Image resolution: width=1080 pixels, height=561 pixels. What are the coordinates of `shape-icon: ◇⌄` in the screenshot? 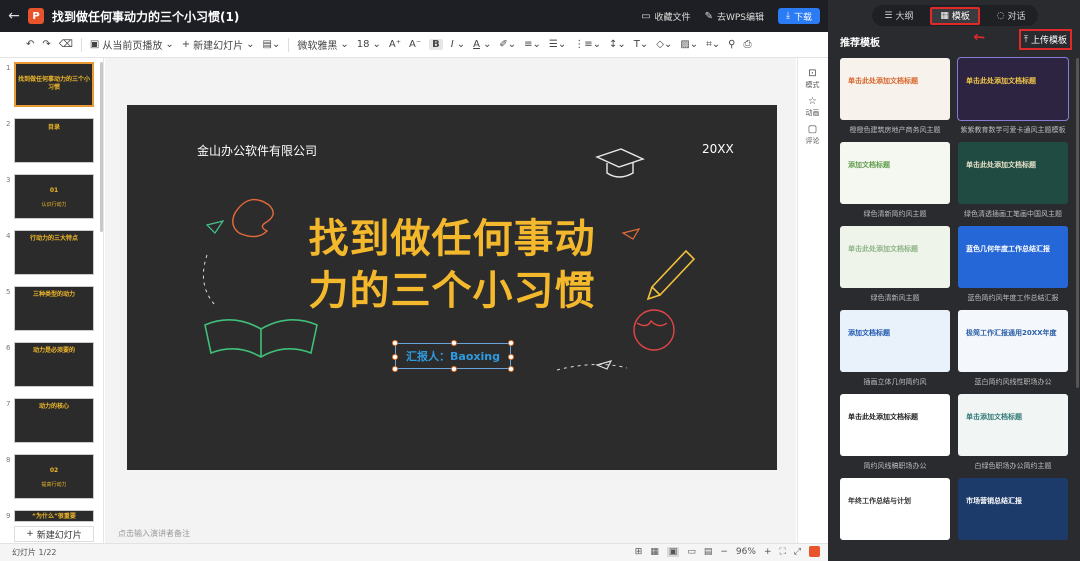 It's located at (664, 44).